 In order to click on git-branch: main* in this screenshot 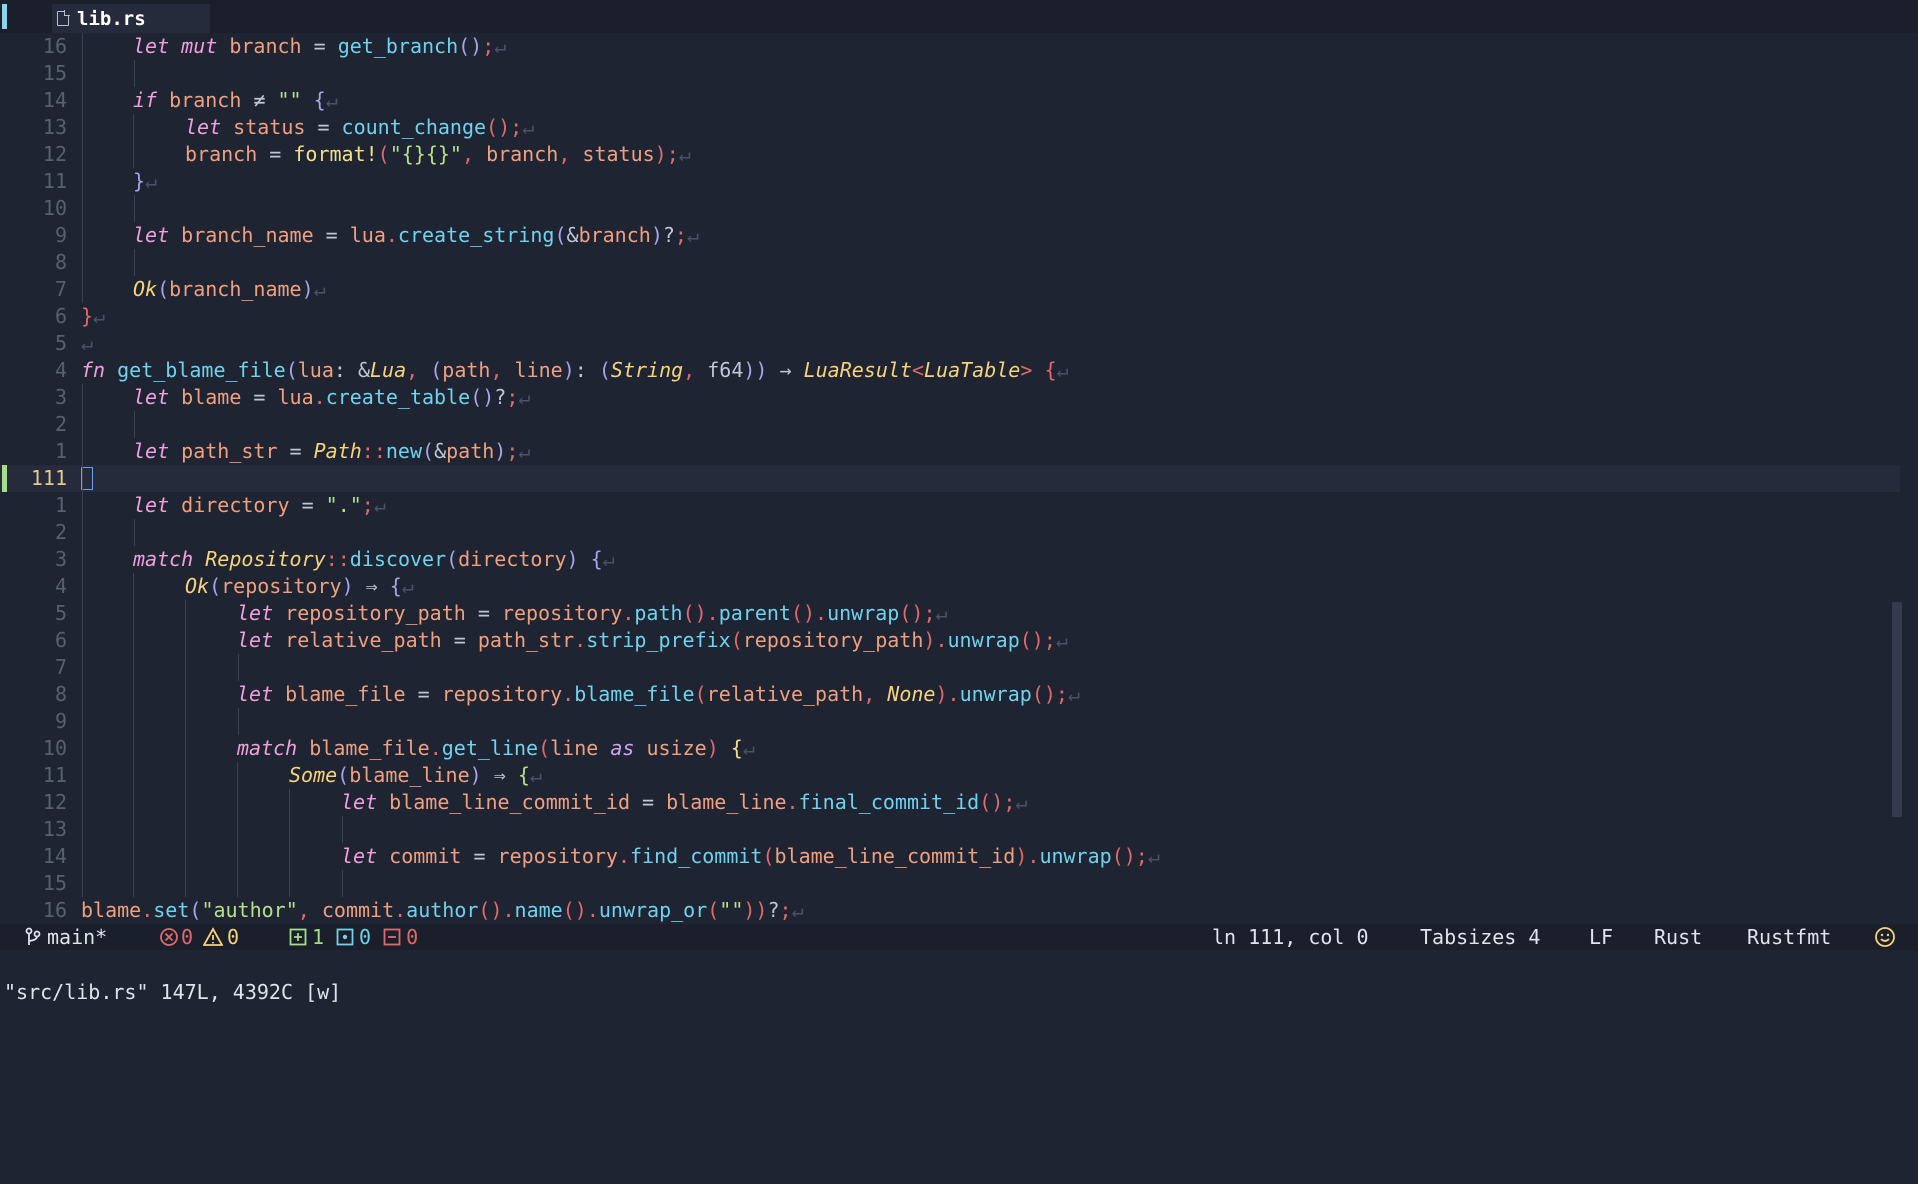, I will do `click(65, 937)`.